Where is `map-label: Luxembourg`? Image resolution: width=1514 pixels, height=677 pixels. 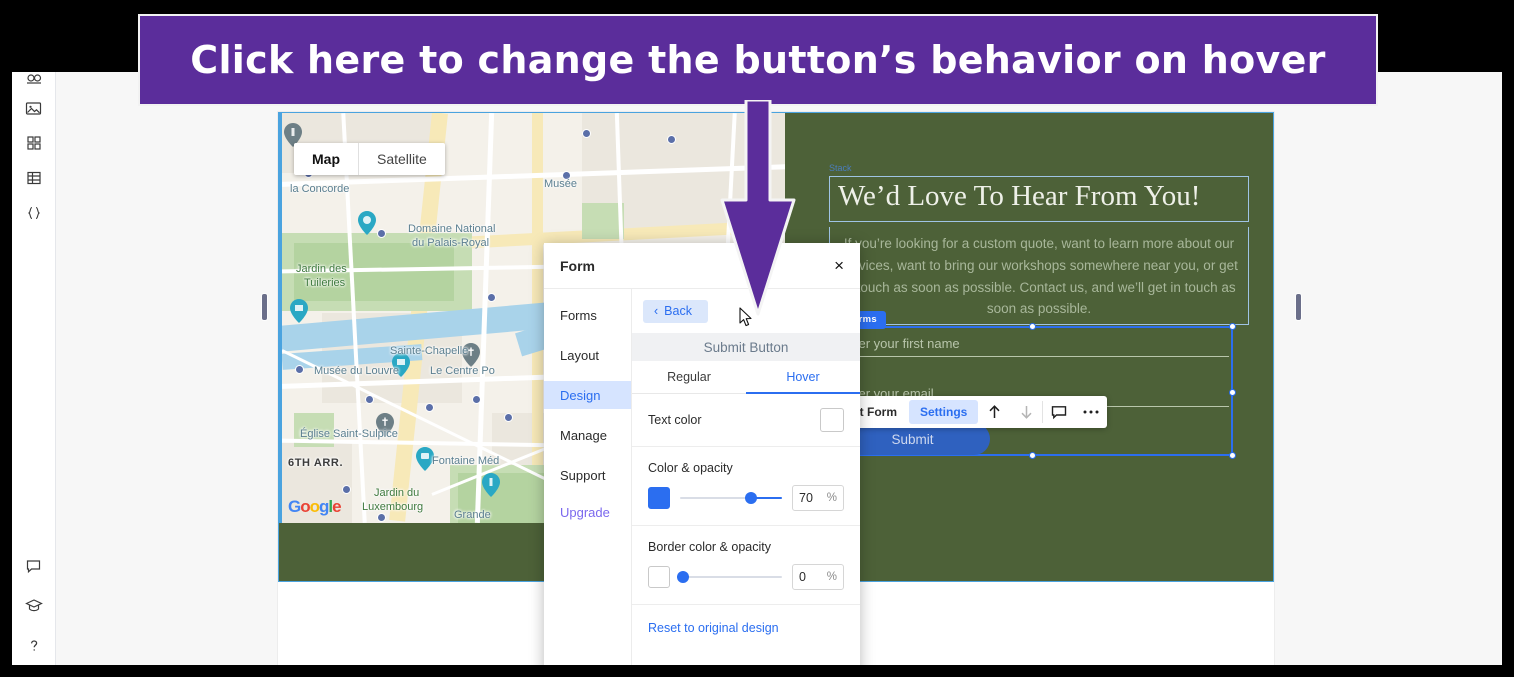 map-label: Luxembourg is located at coordinates (393, 507).